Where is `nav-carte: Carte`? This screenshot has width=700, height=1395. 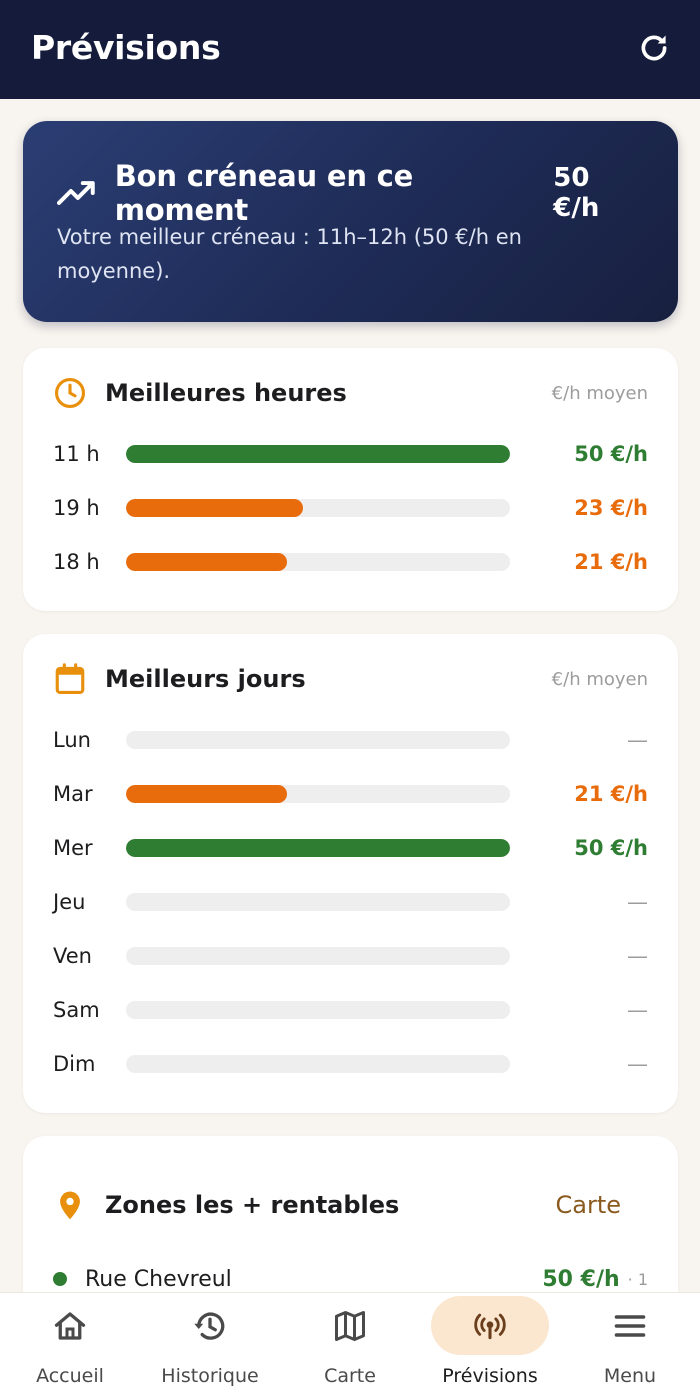 nav-carte: Carte is located at coordinates (350, 1344).